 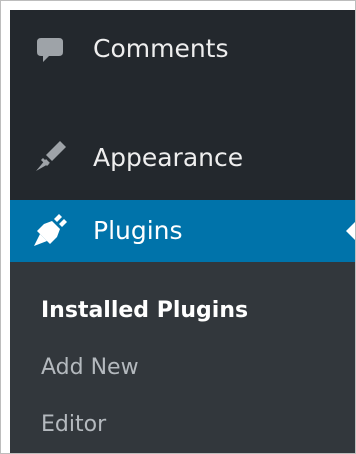 I want to click on menu-item-plugins: Plugins, so click(x=182, y=231).